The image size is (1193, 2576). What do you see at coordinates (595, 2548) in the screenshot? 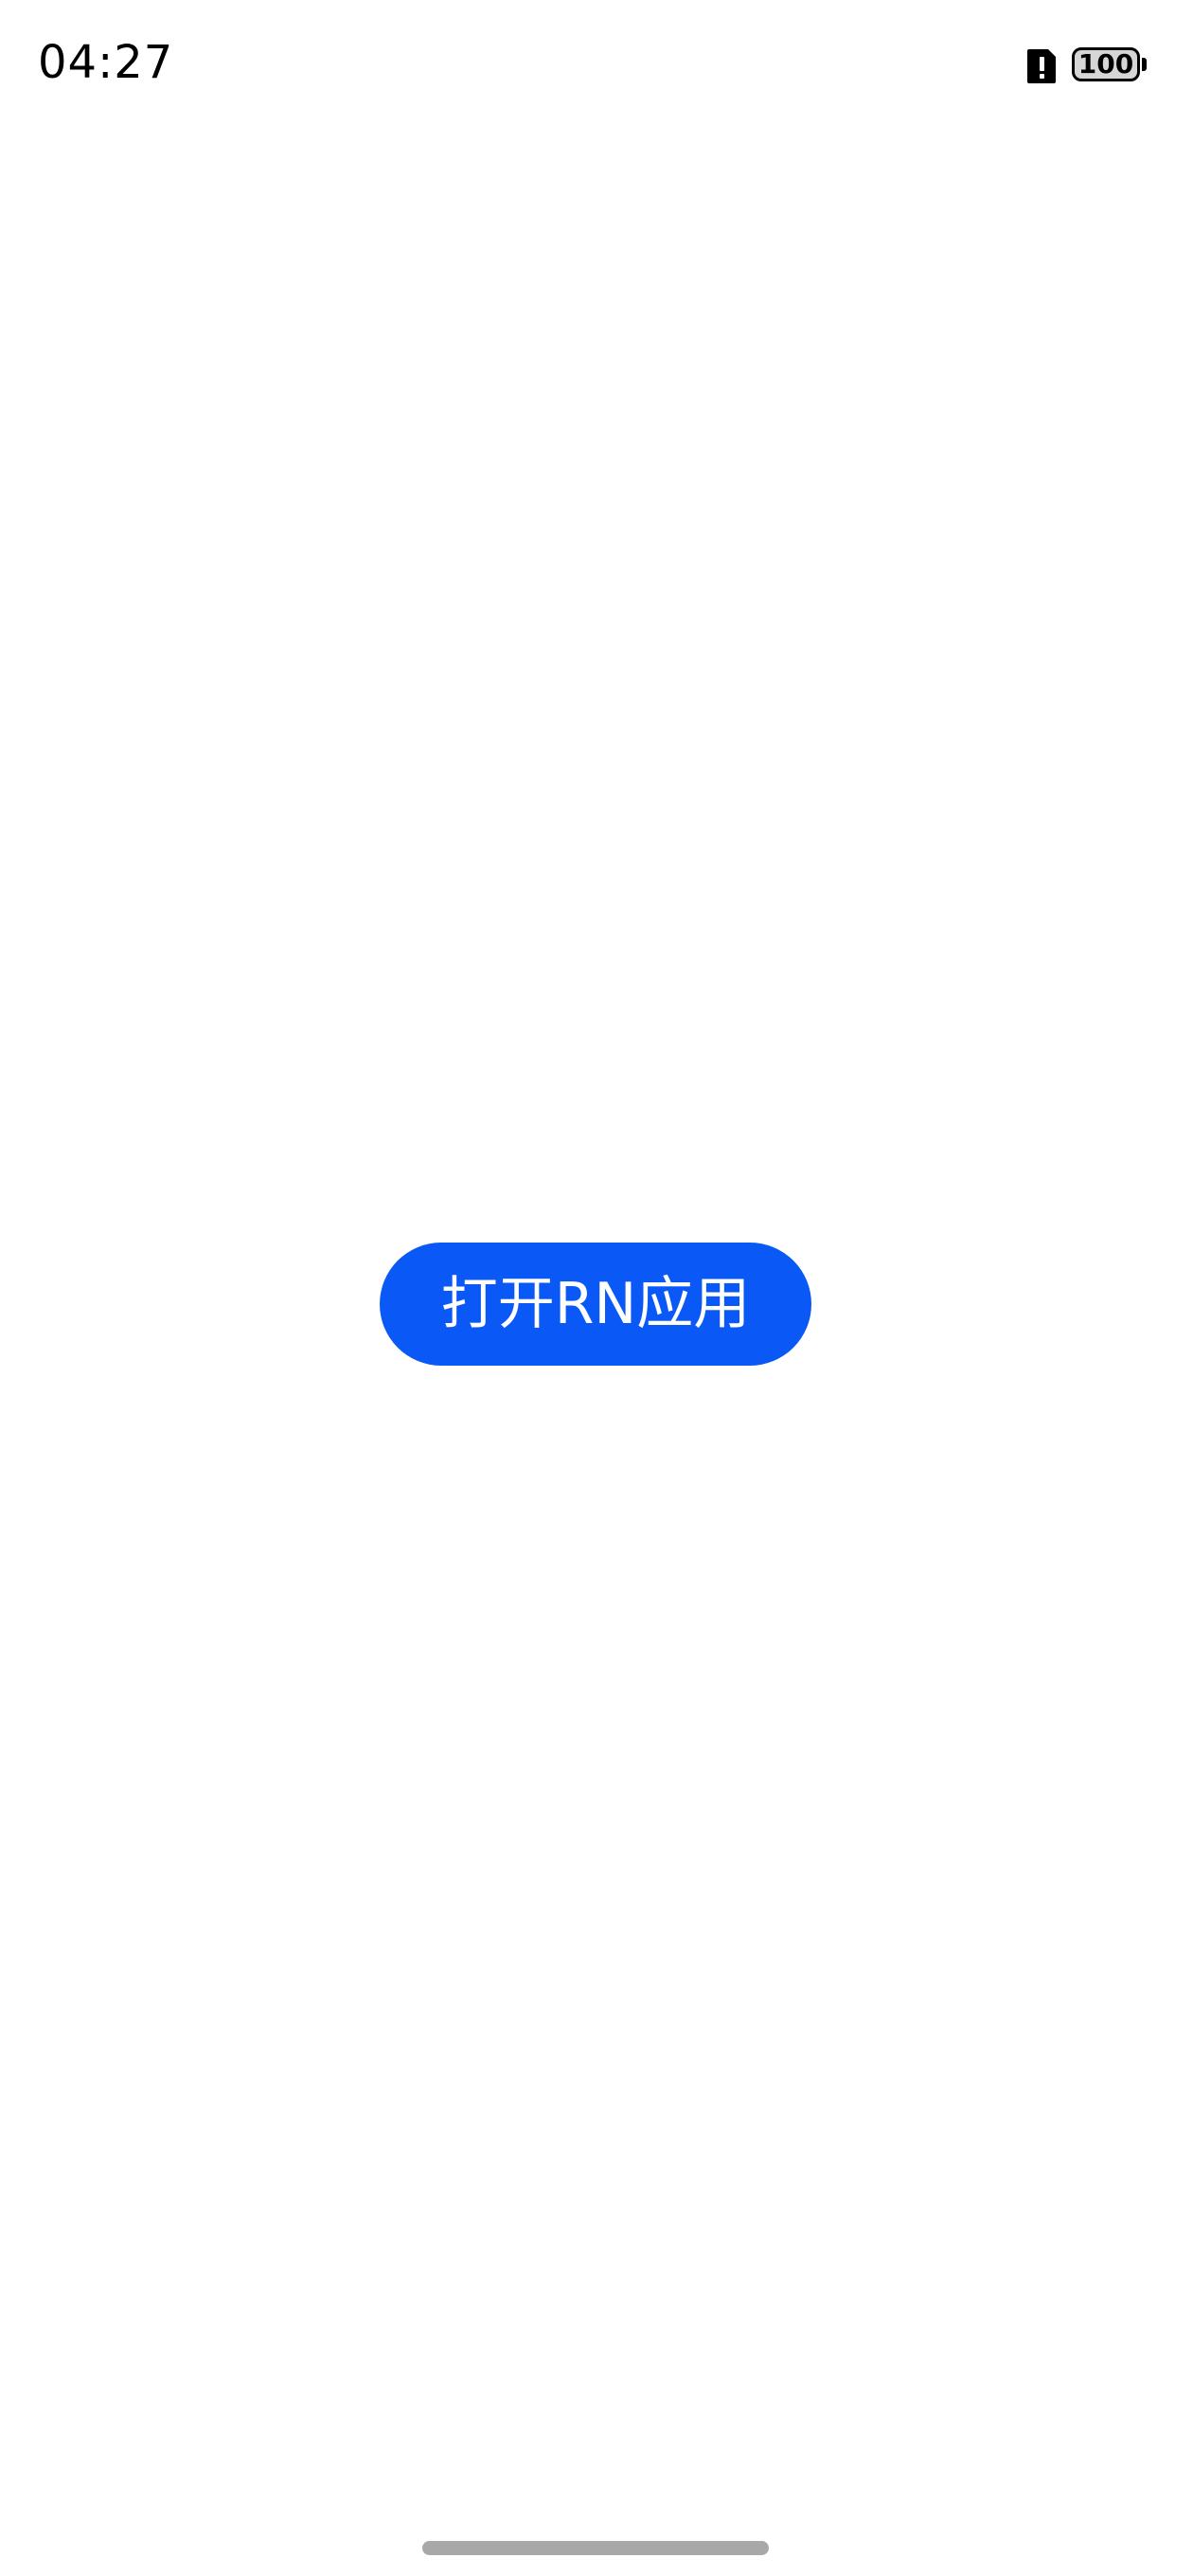
I see `home-indicator` at bounding box center [595, 2548].